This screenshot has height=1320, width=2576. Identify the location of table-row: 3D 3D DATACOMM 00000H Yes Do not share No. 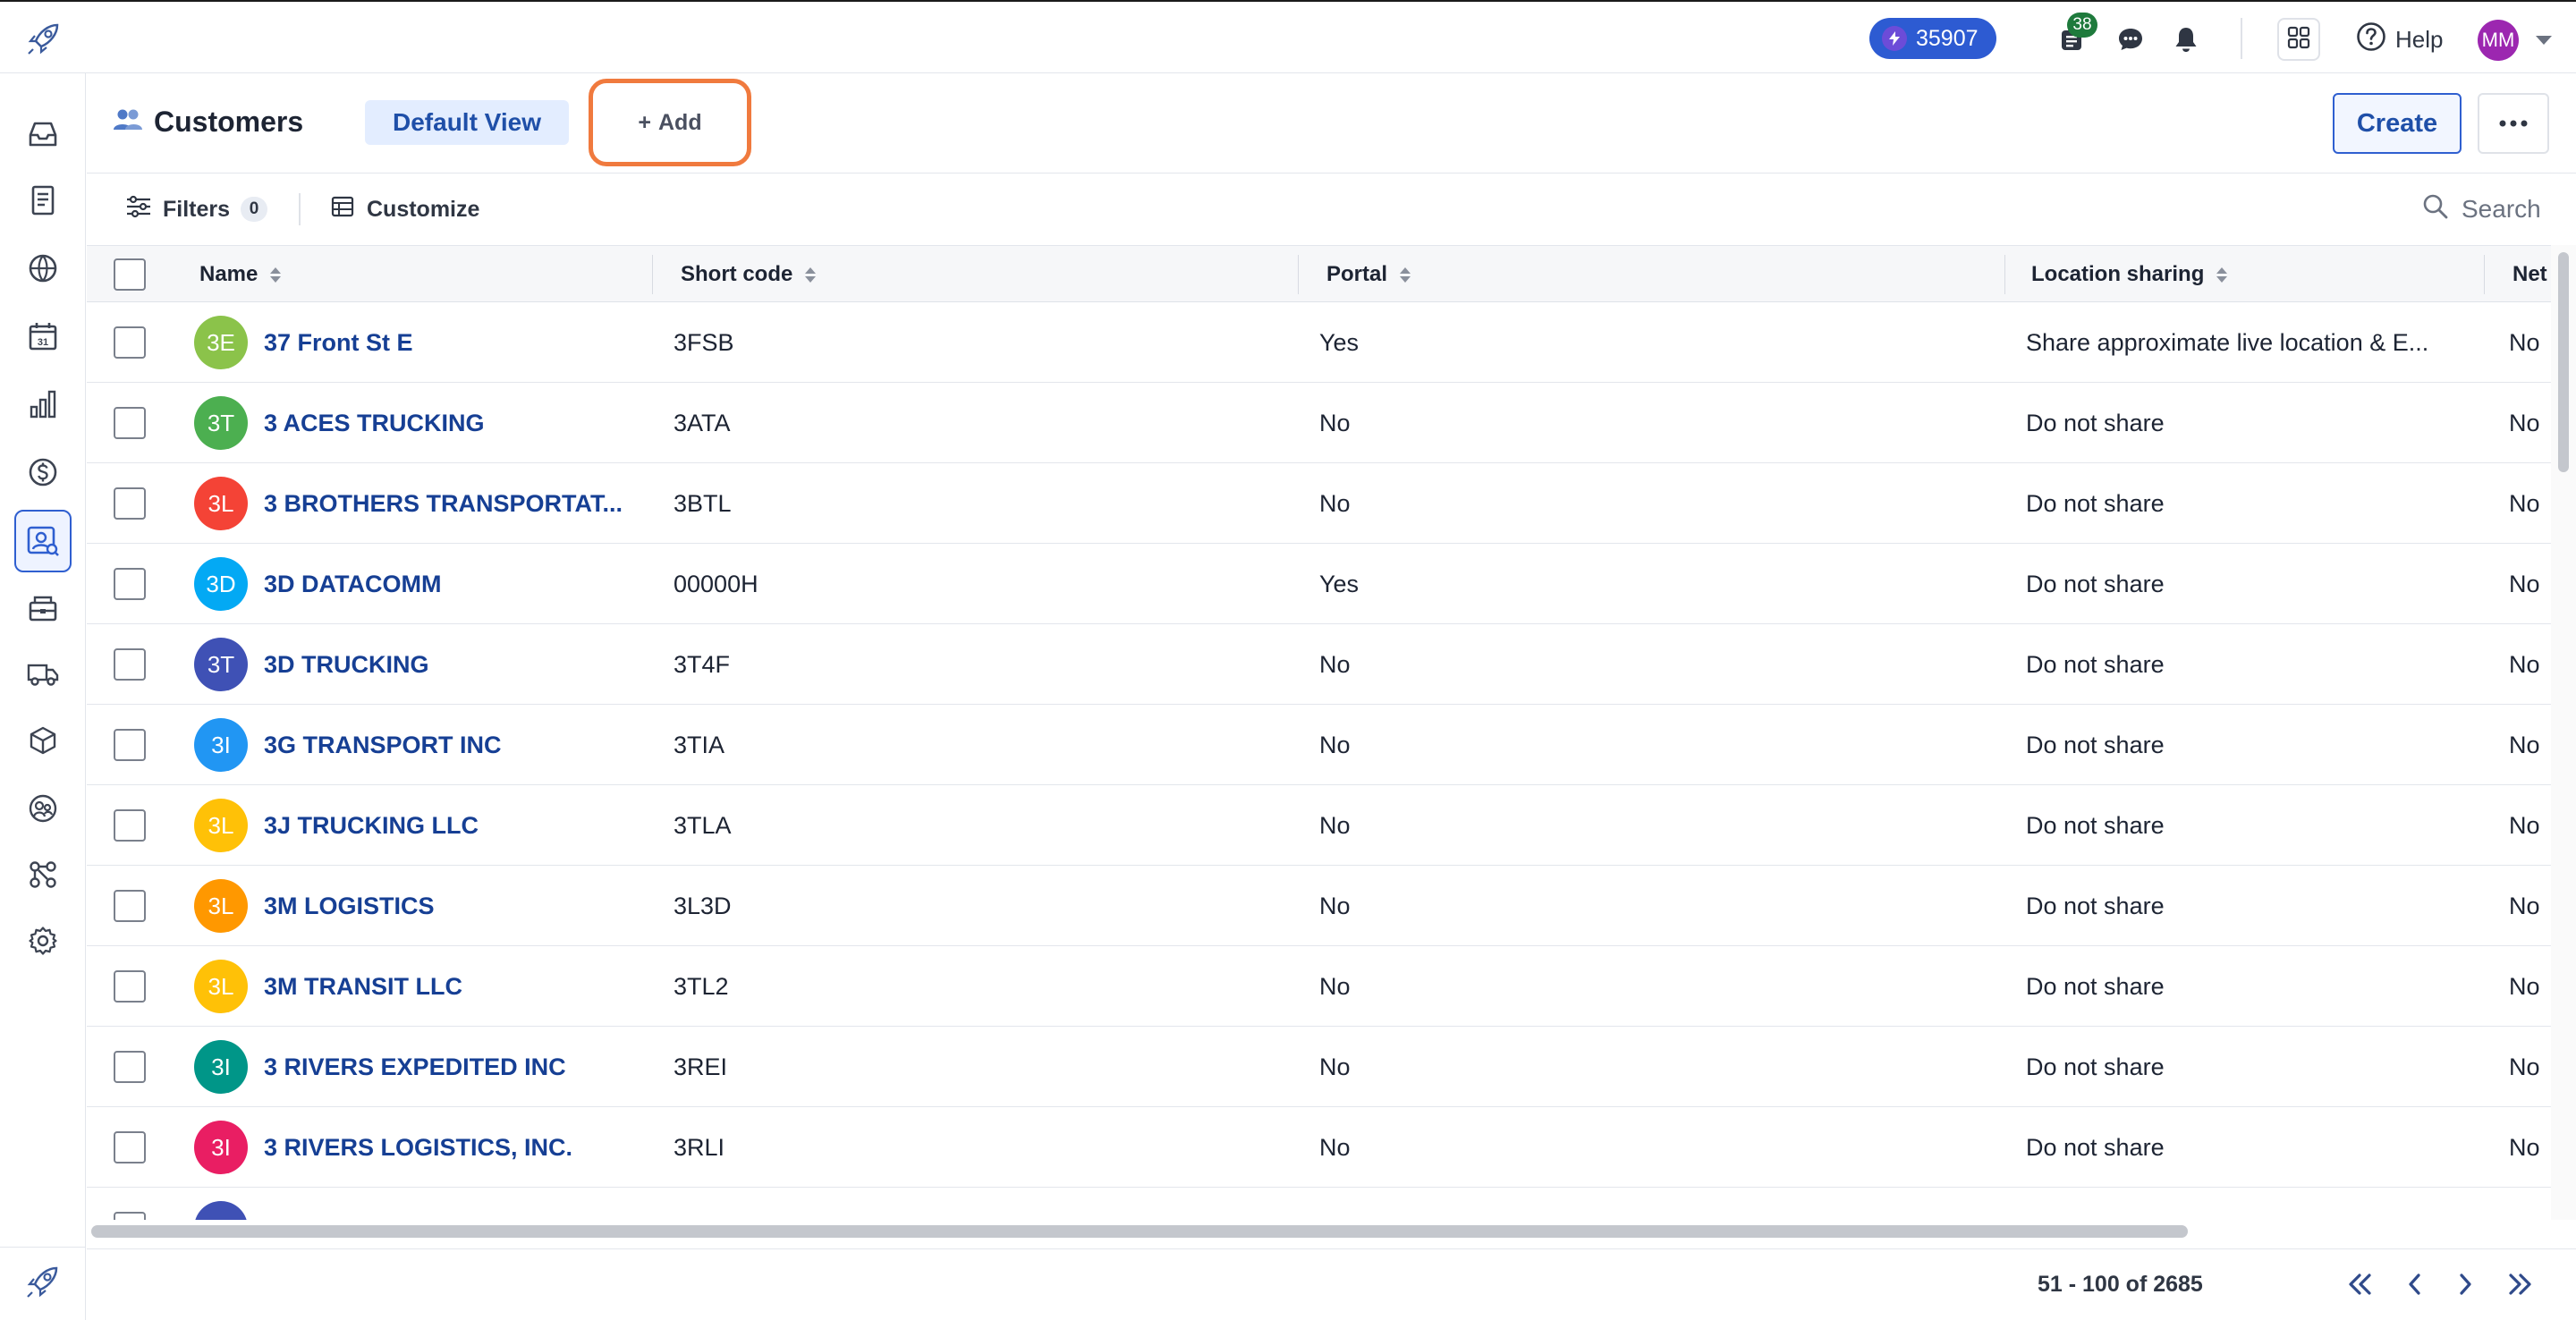
(1319, 584).